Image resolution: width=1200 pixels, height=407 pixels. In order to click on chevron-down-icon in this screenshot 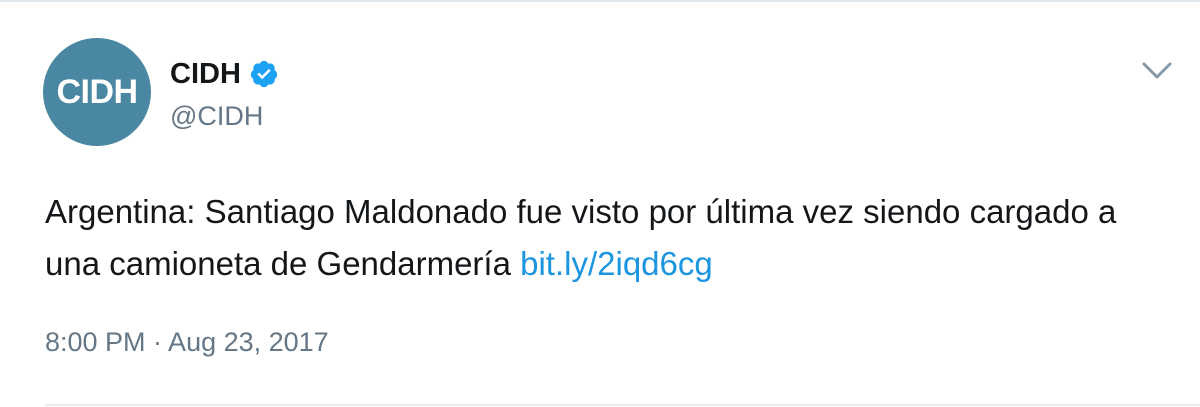, I will do `click(1157, 70)`.